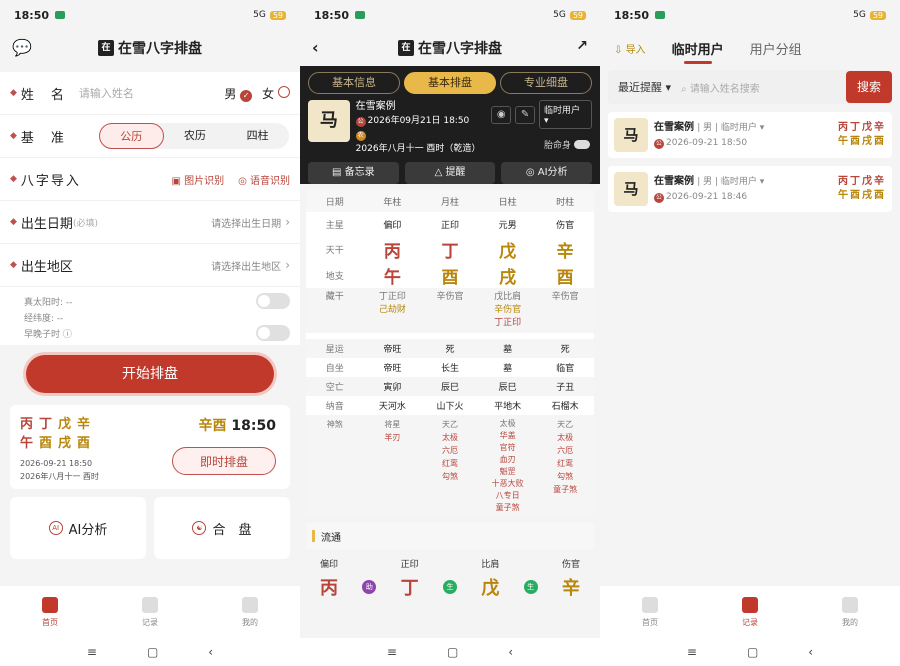  What do you see at coordinates (501, 114) in the screenshot?
I see `eye-icon: ◉` at bounding box center [501, 114].